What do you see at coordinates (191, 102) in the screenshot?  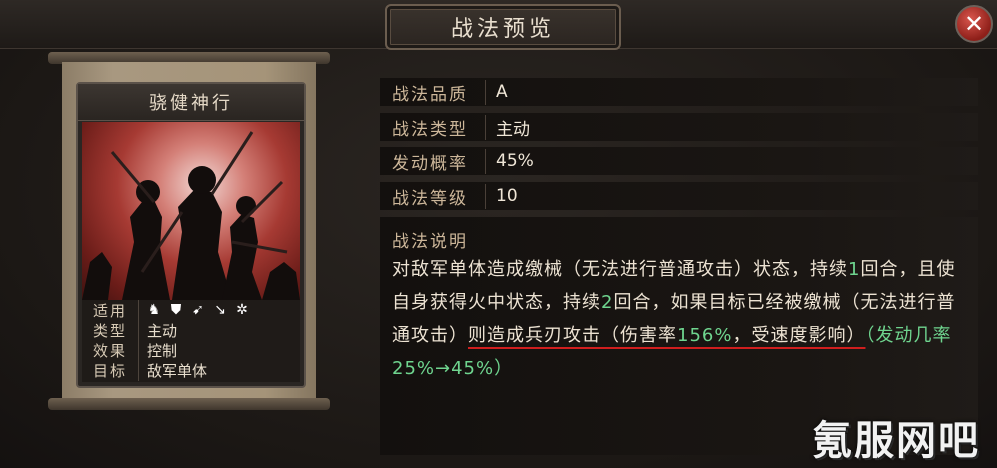 I see `tactic-card-name: 骁健神行` at bounding box center [191, 102].